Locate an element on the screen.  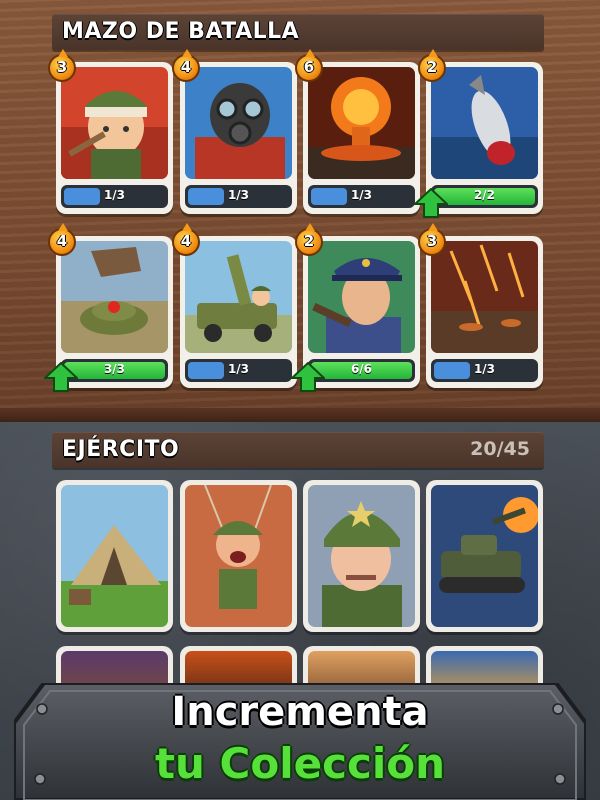
army-card-tank is located at coordinates (484, 556).